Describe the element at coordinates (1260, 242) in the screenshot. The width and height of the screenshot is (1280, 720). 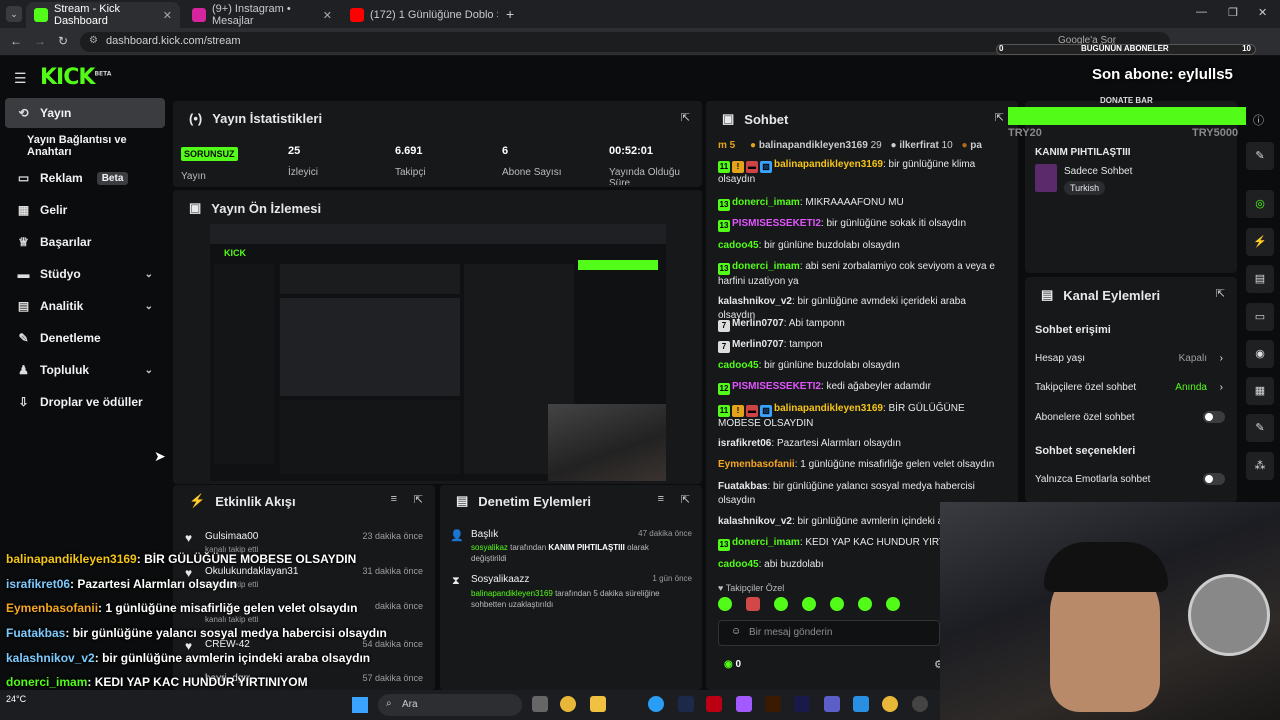
I see `bolt-icon: ⚡` at that location.